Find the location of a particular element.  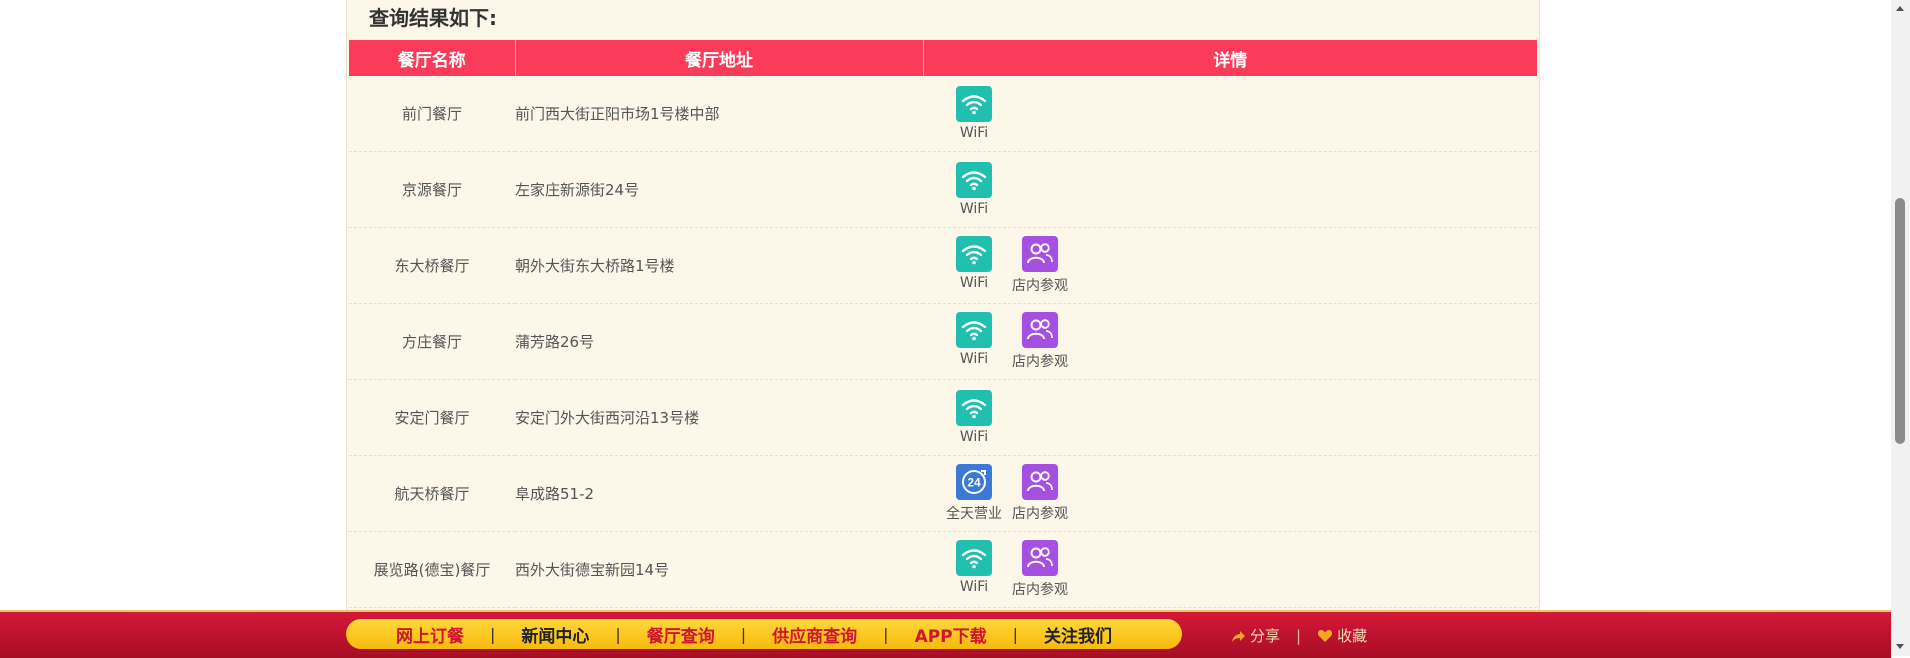

footer-nav-link: 网上订餐 is located at coordinates (430, 634).